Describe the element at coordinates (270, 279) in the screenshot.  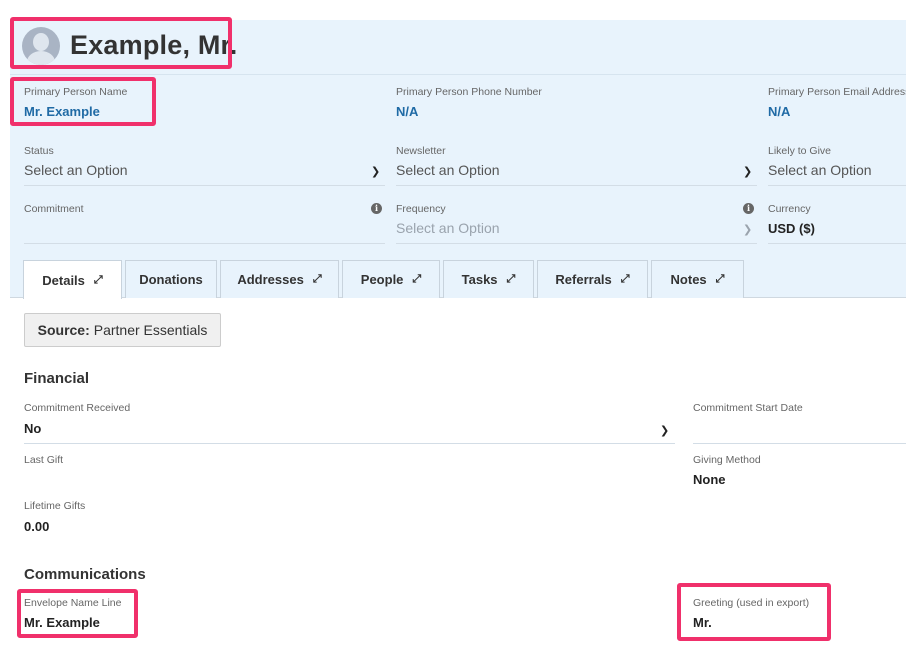
I see `tab-label: Addresses` at that location.